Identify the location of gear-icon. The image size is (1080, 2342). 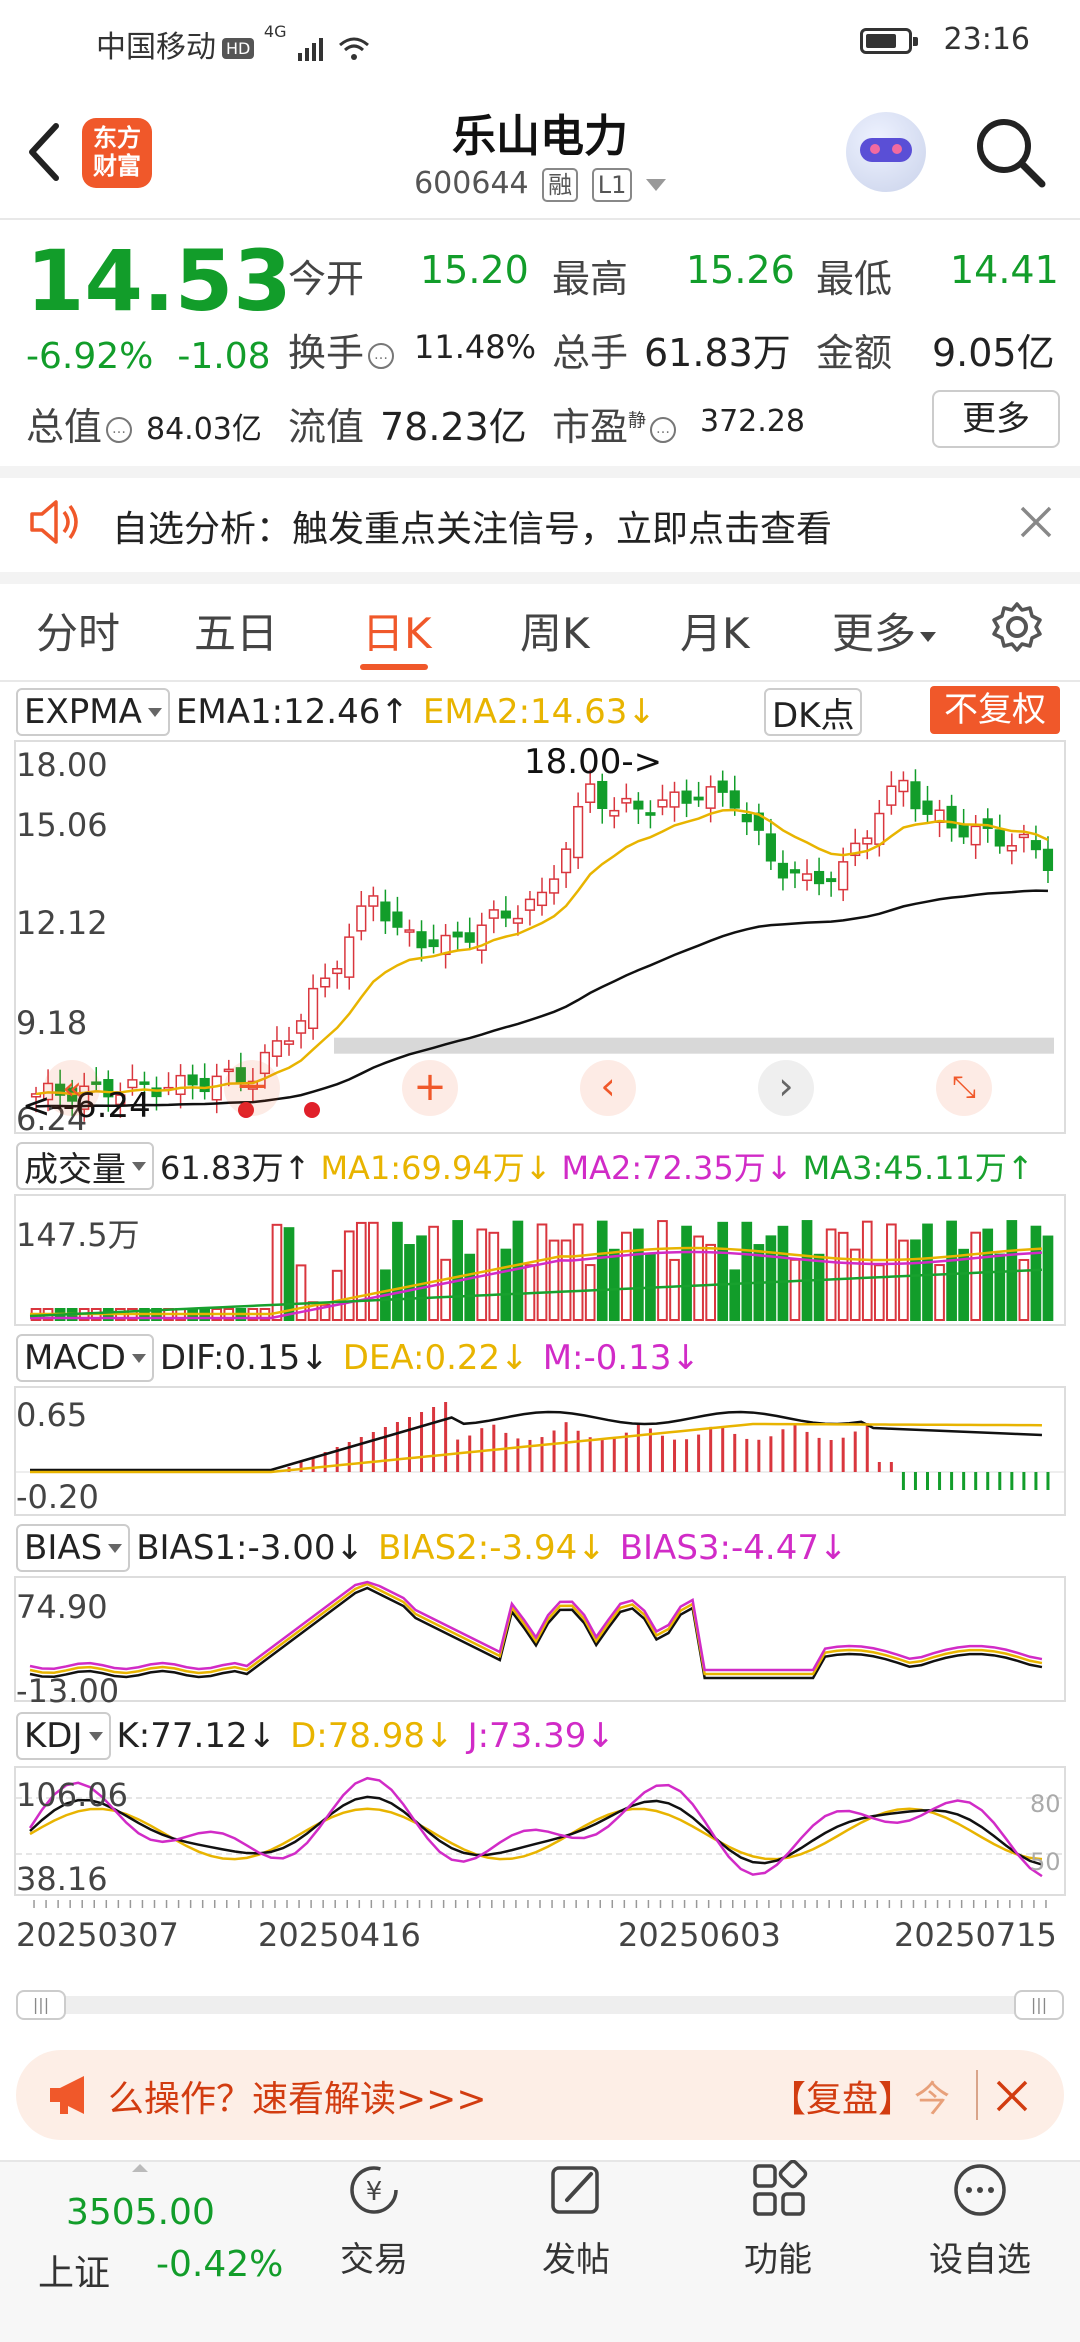
(1017, 627).